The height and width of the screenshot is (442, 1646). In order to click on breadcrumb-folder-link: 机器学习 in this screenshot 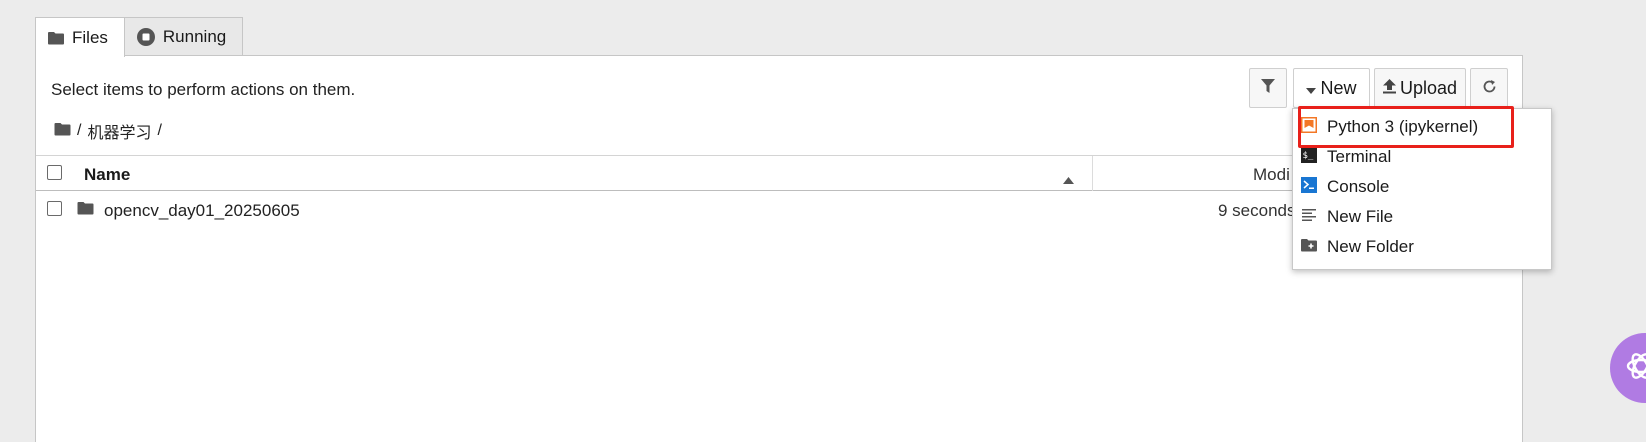, I will do `click(119, 131)`.